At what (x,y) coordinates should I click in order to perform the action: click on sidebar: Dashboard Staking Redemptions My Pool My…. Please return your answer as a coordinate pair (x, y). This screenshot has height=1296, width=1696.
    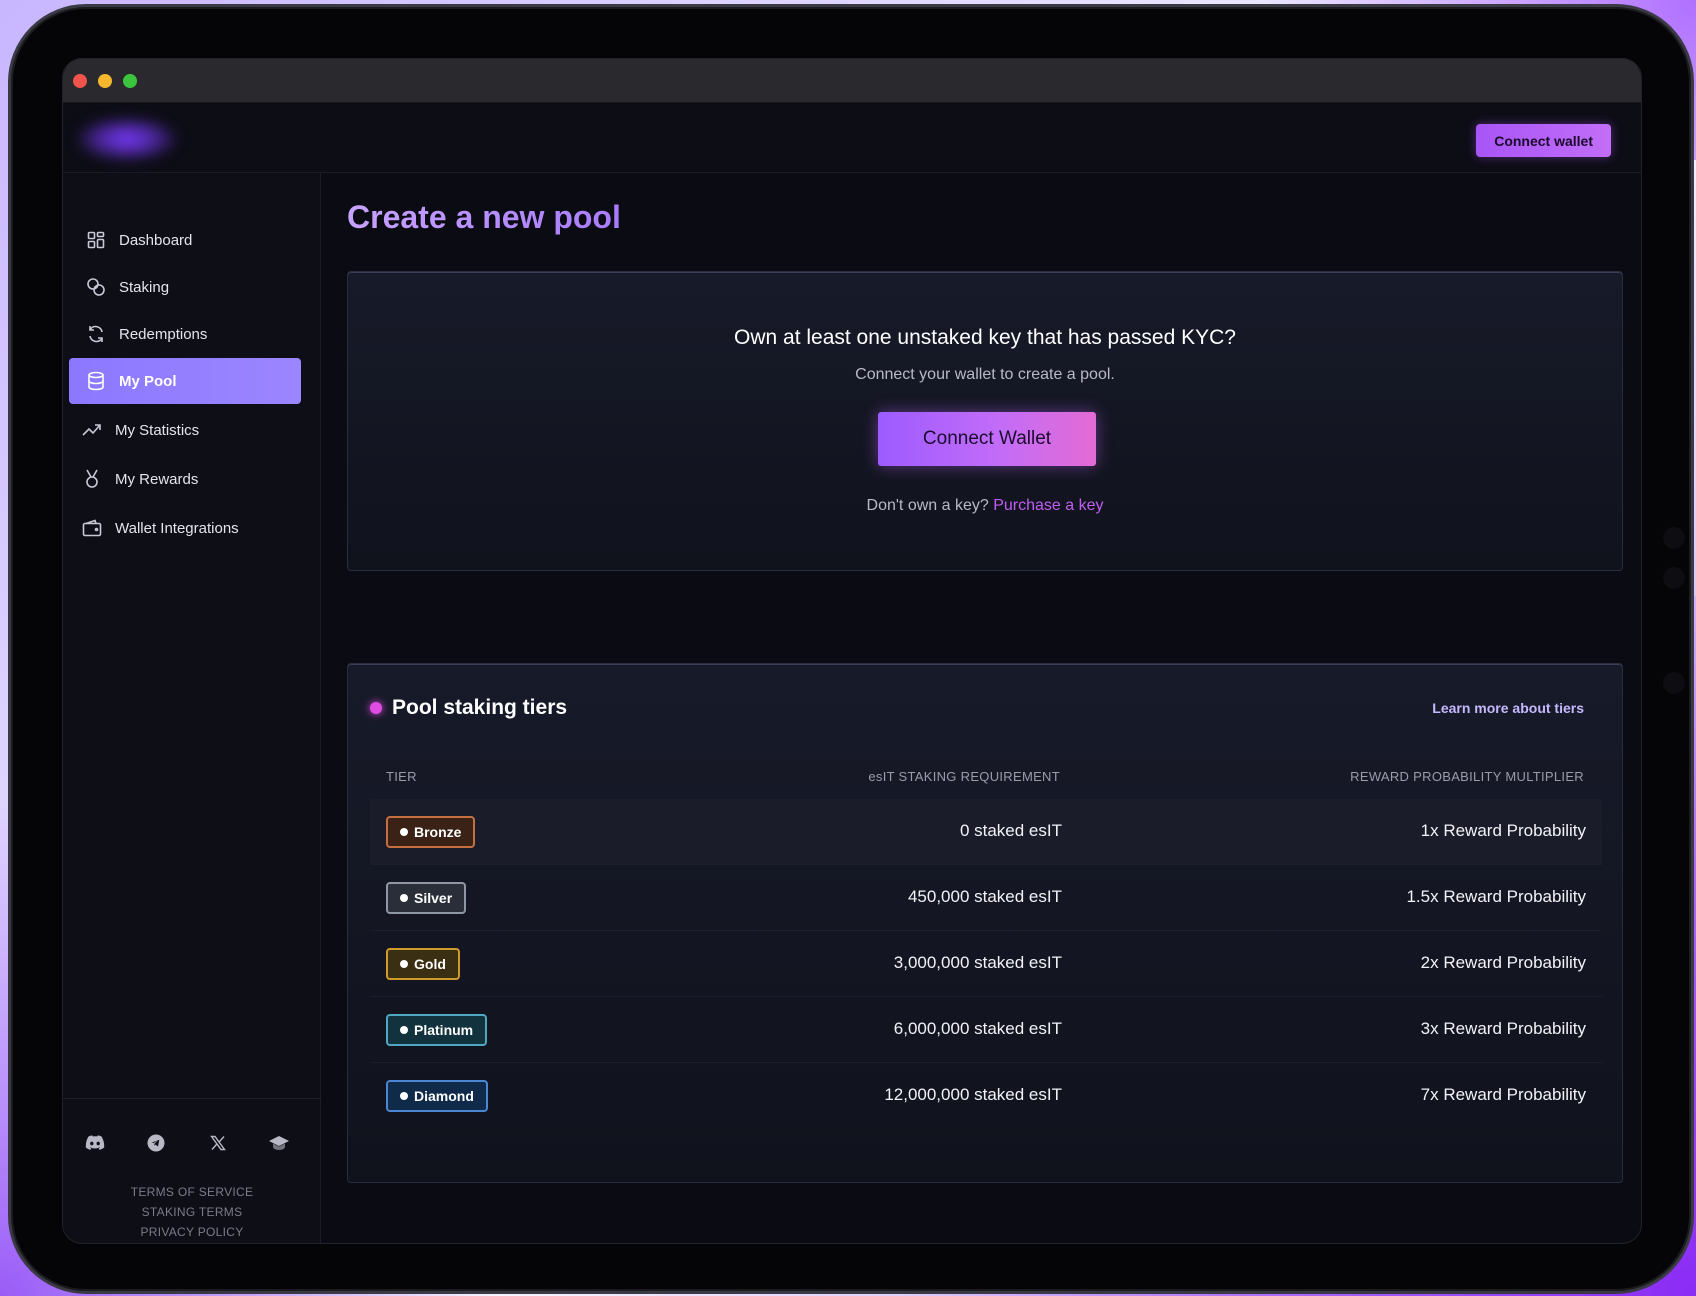
    Looking at the image, I should click on (192, 708).